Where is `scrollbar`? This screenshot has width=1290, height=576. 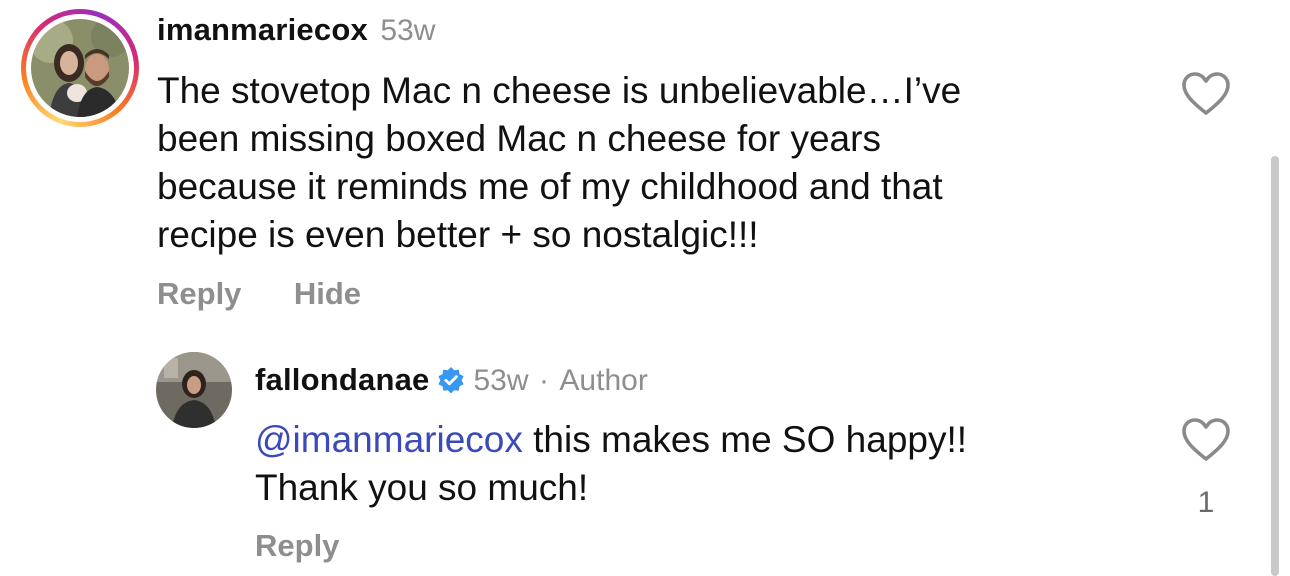
scrollbar is located at coordinates (1275, 366).